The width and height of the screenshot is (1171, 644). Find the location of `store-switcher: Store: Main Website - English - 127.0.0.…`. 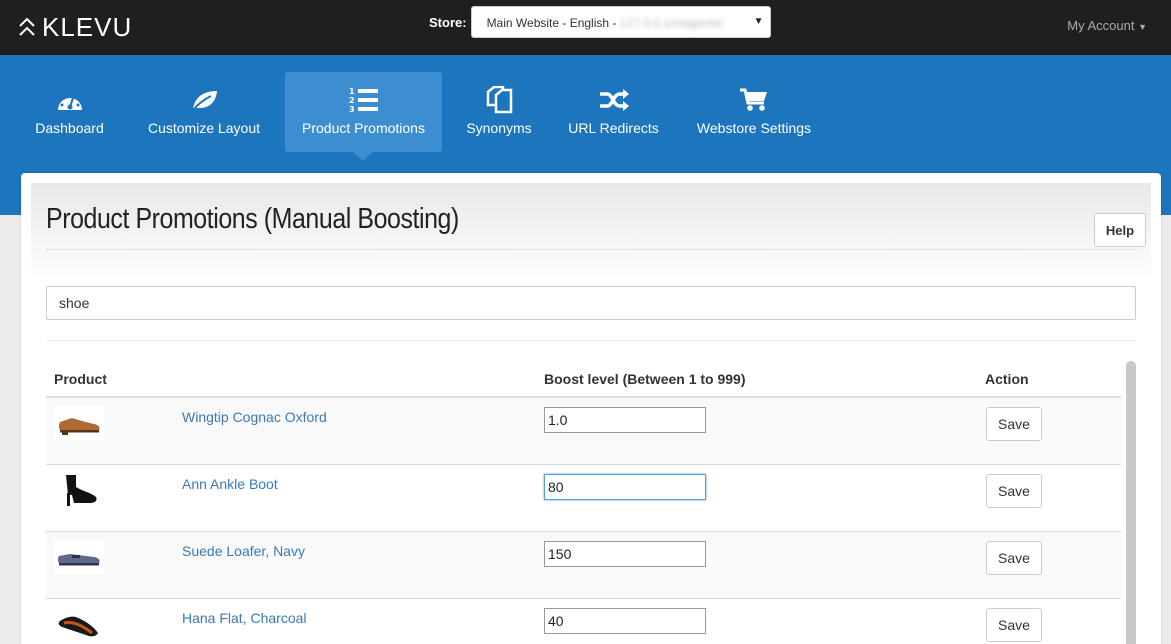

store-switcher: Store: Main Website - English - 127.0.0.… is located at coordinates (600, 22).